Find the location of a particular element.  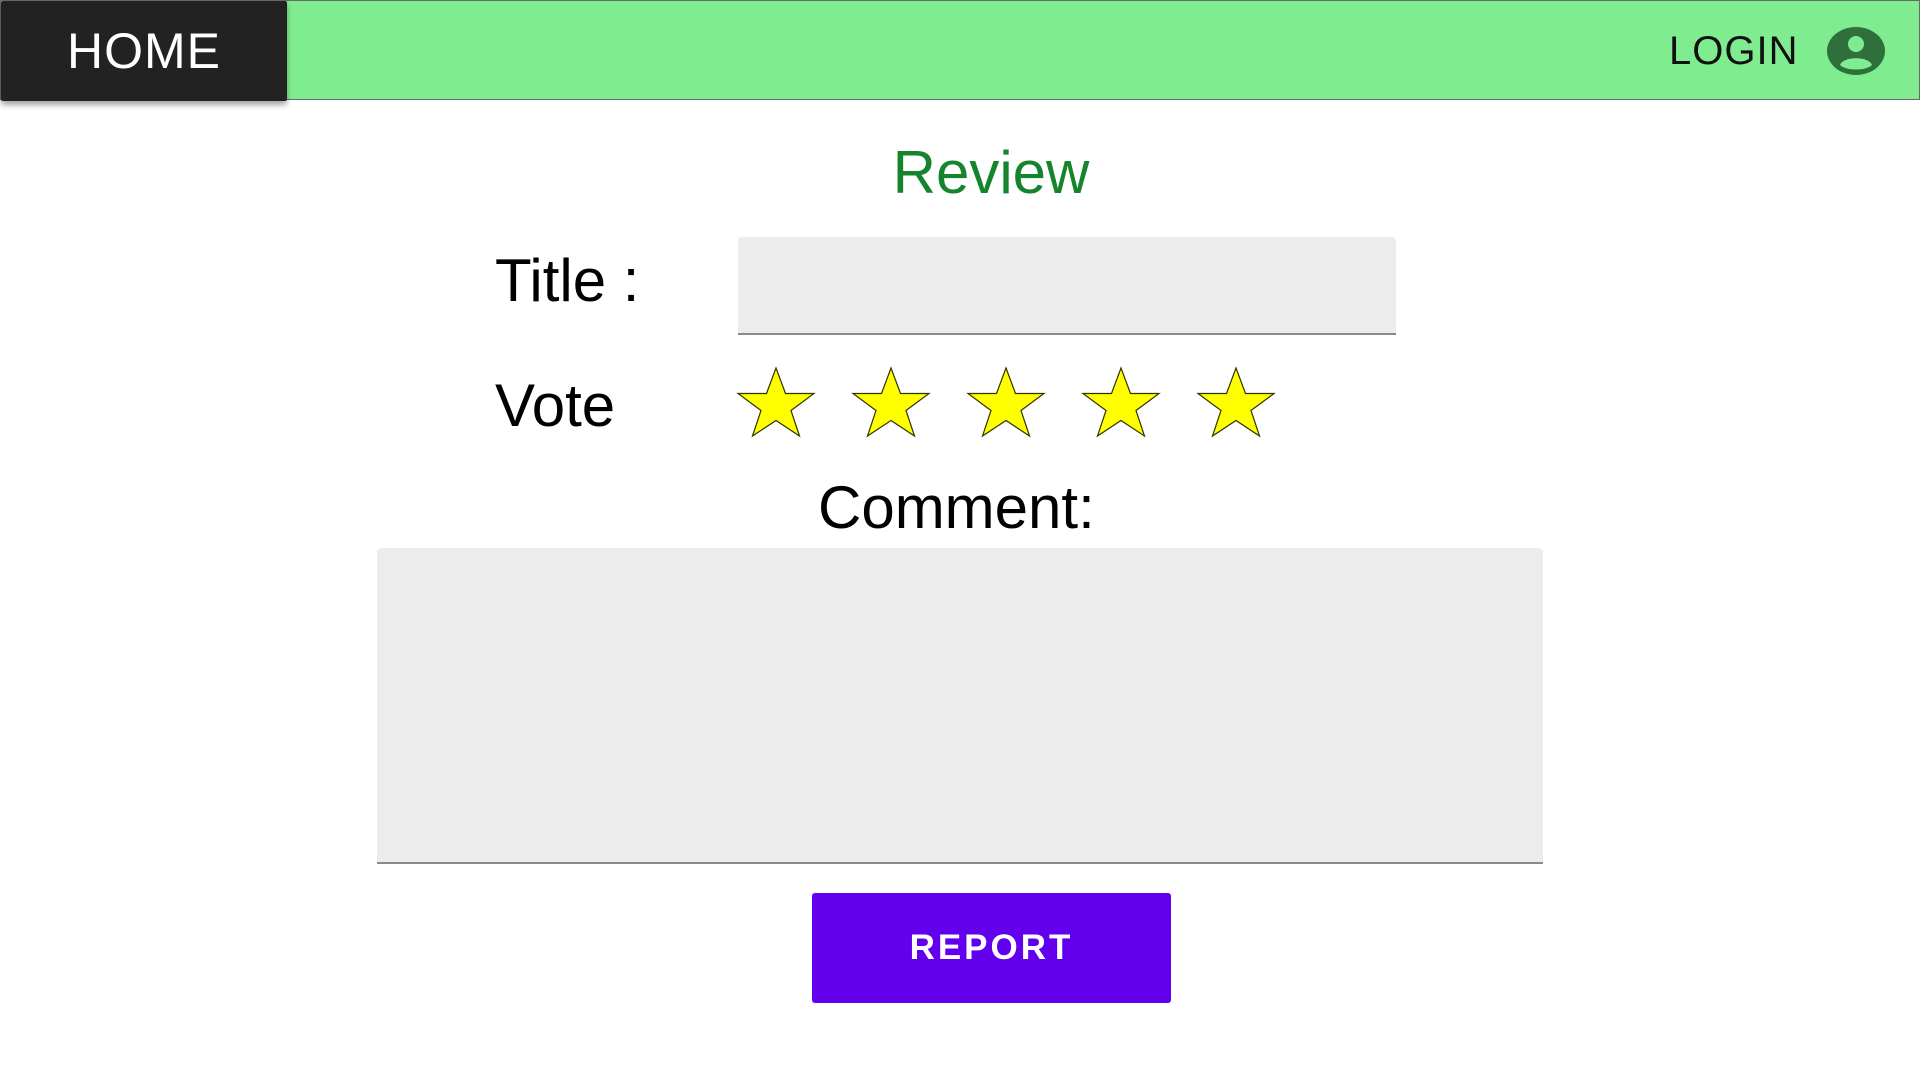

home-tab-label: HOME is located at coordinates (144, 51).